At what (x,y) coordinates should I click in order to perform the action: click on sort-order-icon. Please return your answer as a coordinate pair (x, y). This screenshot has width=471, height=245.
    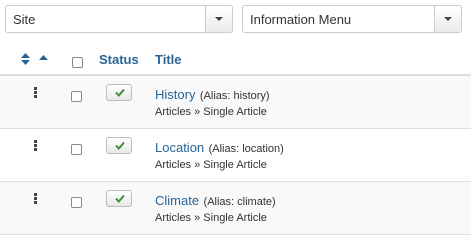
    Looking at the image, I should click on (25, 59).